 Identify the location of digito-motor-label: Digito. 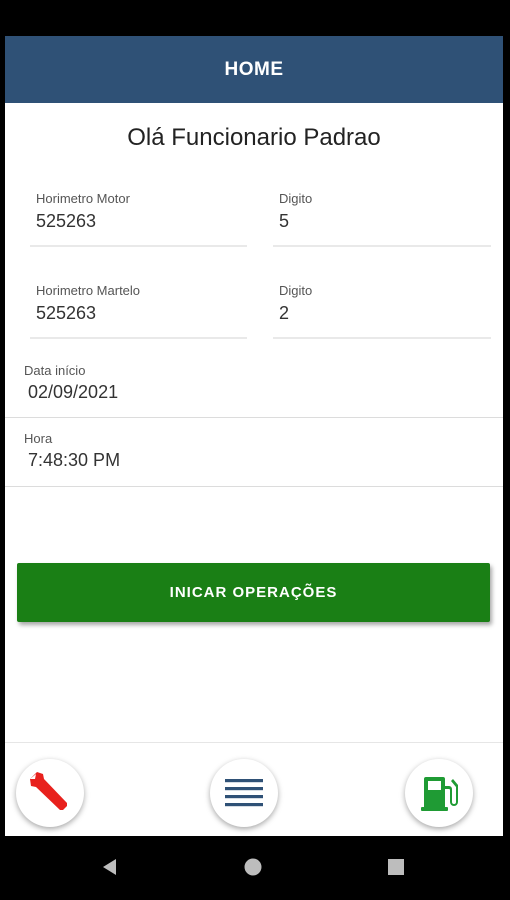
(296, 198).